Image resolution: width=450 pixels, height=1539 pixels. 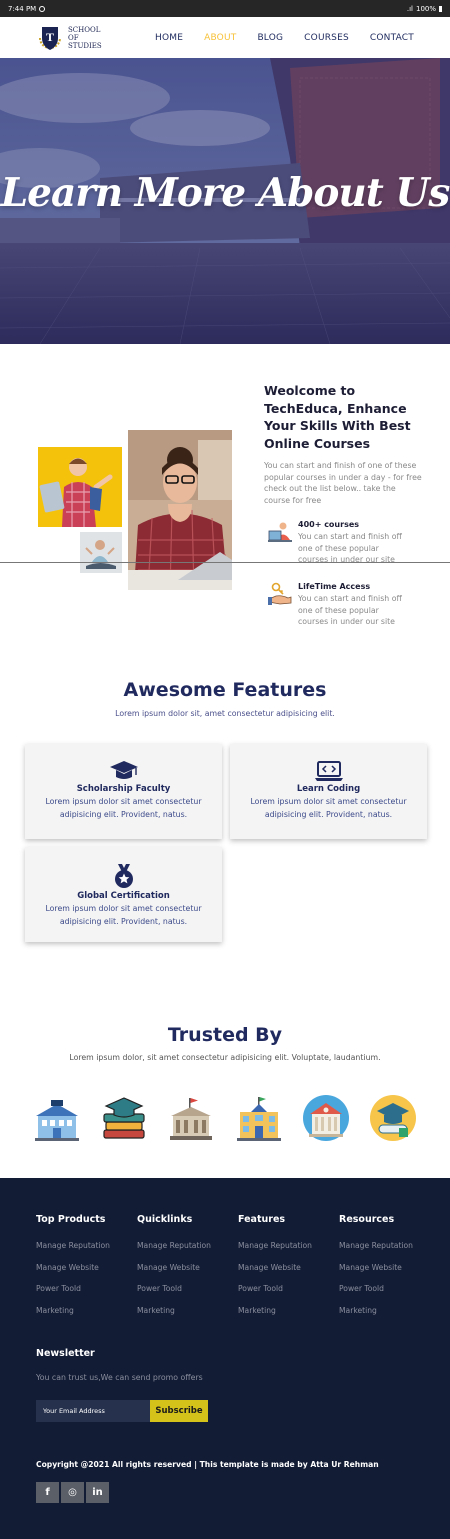 What do you see at coordinates (220, 38) in the screenshot?
I see `nav-about: ABOUT` at bounding box center [220, 38].